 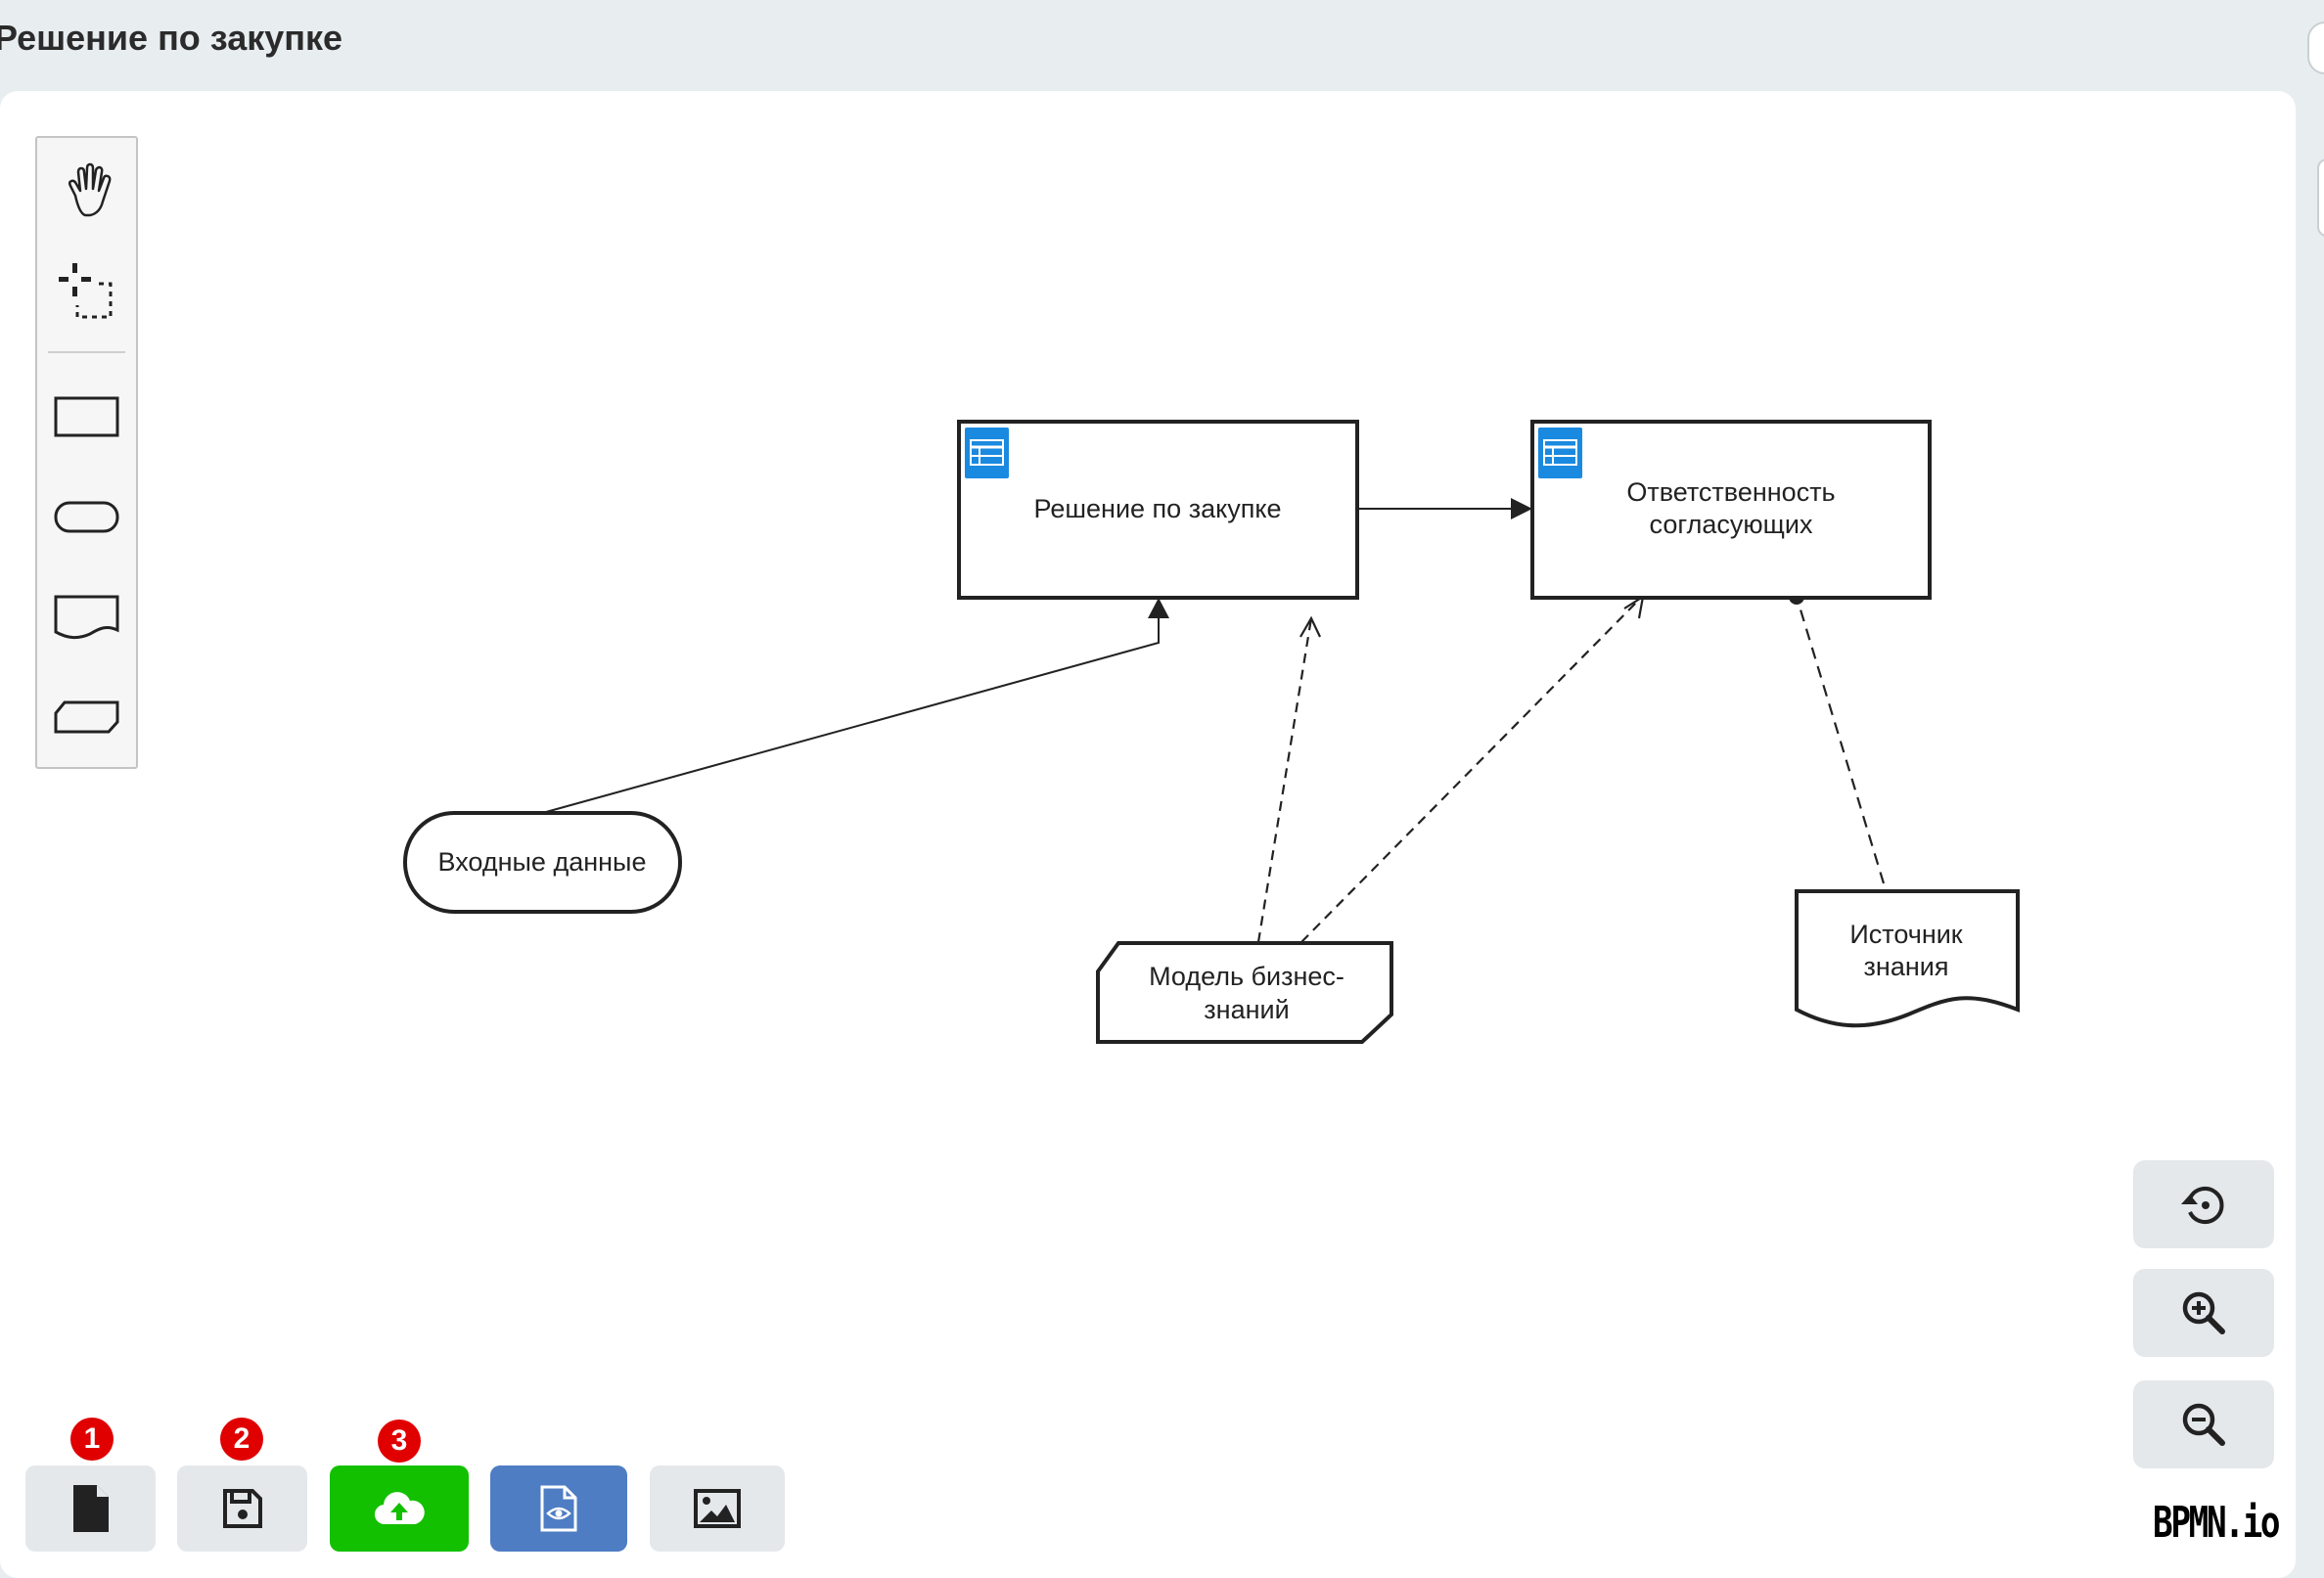 I want to click on input-data-node: Входные данные, so click(x=542, y=862).